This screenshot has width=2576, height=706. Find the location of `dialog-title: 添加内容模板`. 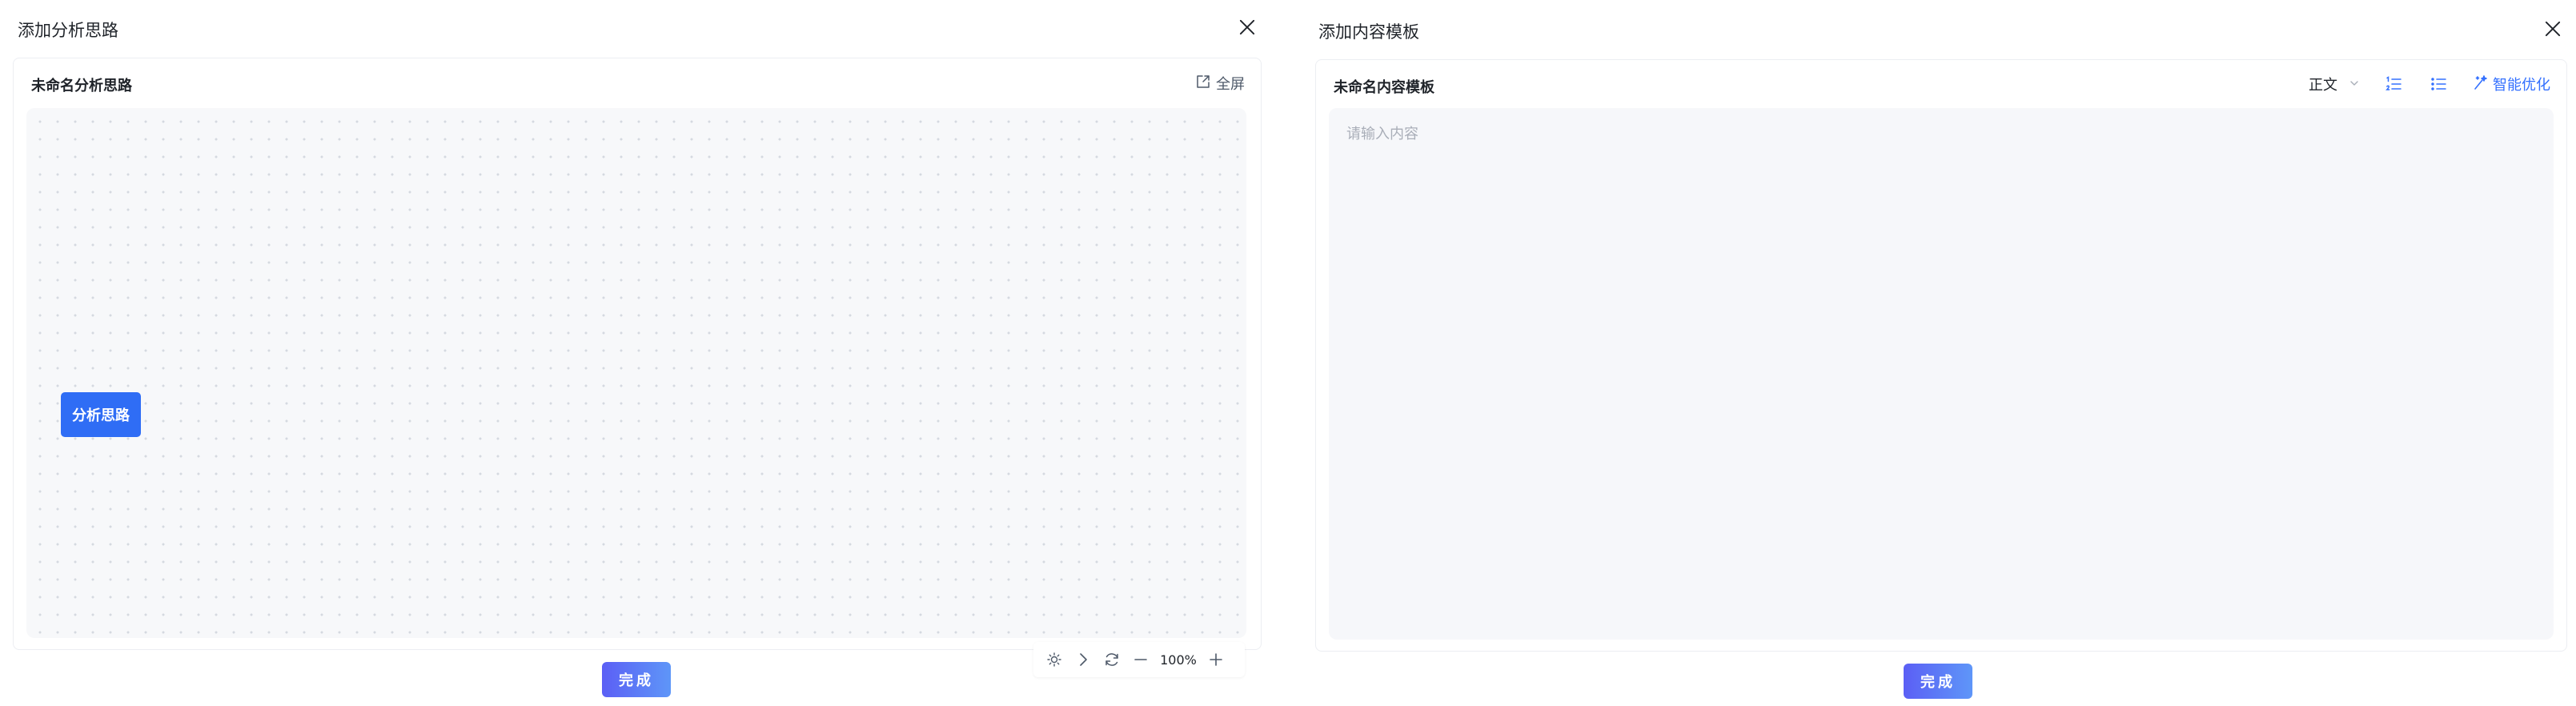

dialog-title: 添加内容模板 is located at coordinates (1368, 32).